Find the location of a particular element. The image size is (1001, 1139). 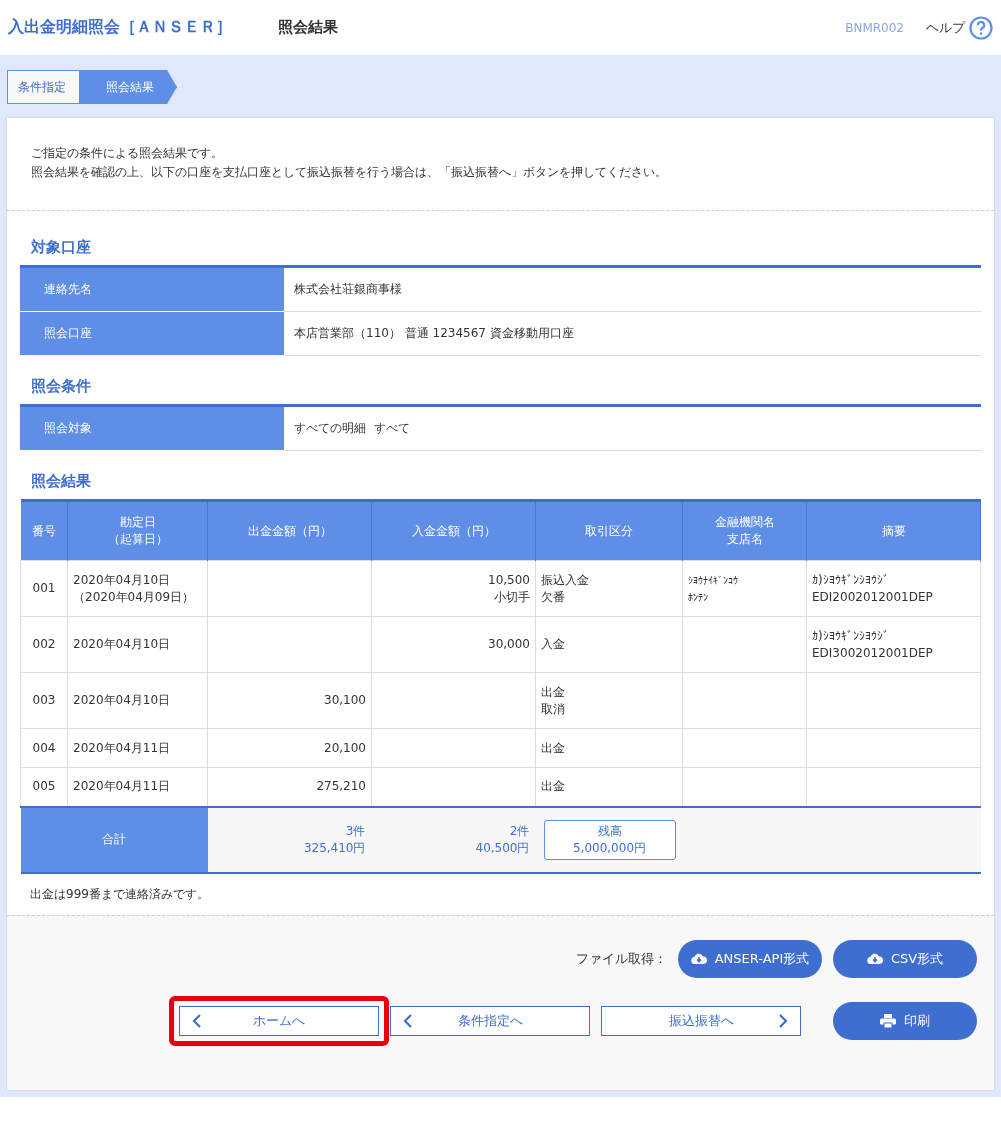

help-icon is located at coordinates (981, 27).